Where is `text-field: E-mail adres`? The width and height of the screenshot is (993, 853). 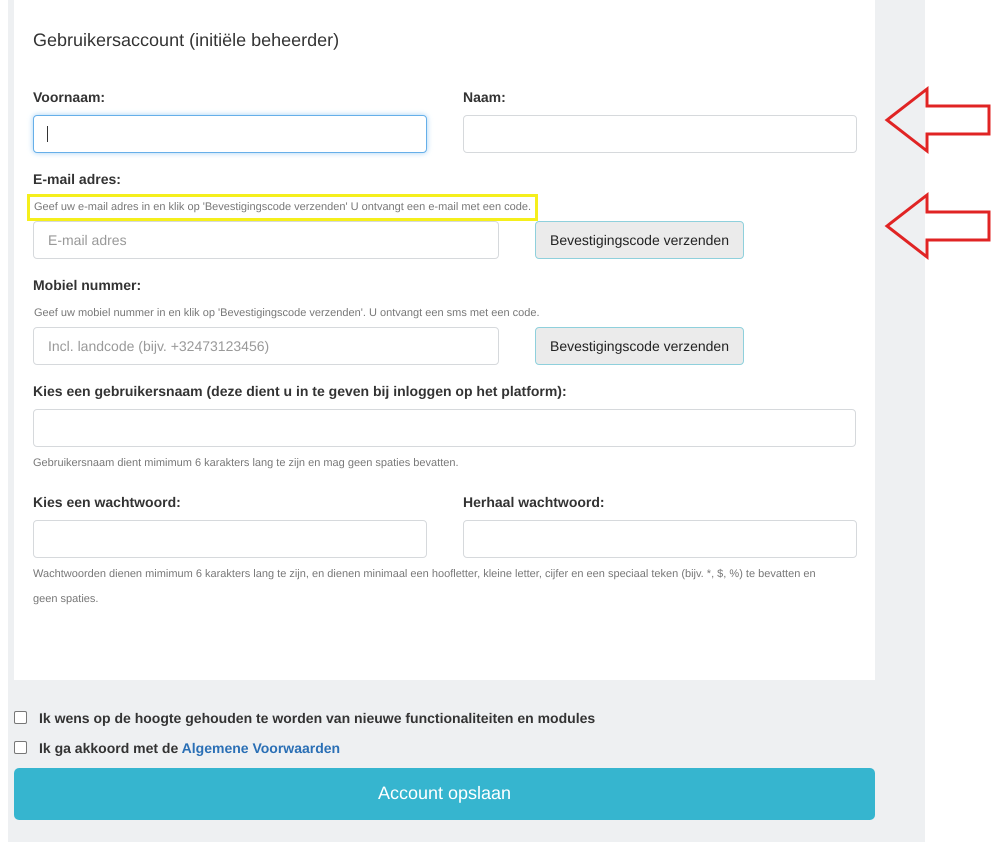
text-field: E-mail adres is located at coordinates (266, 239).